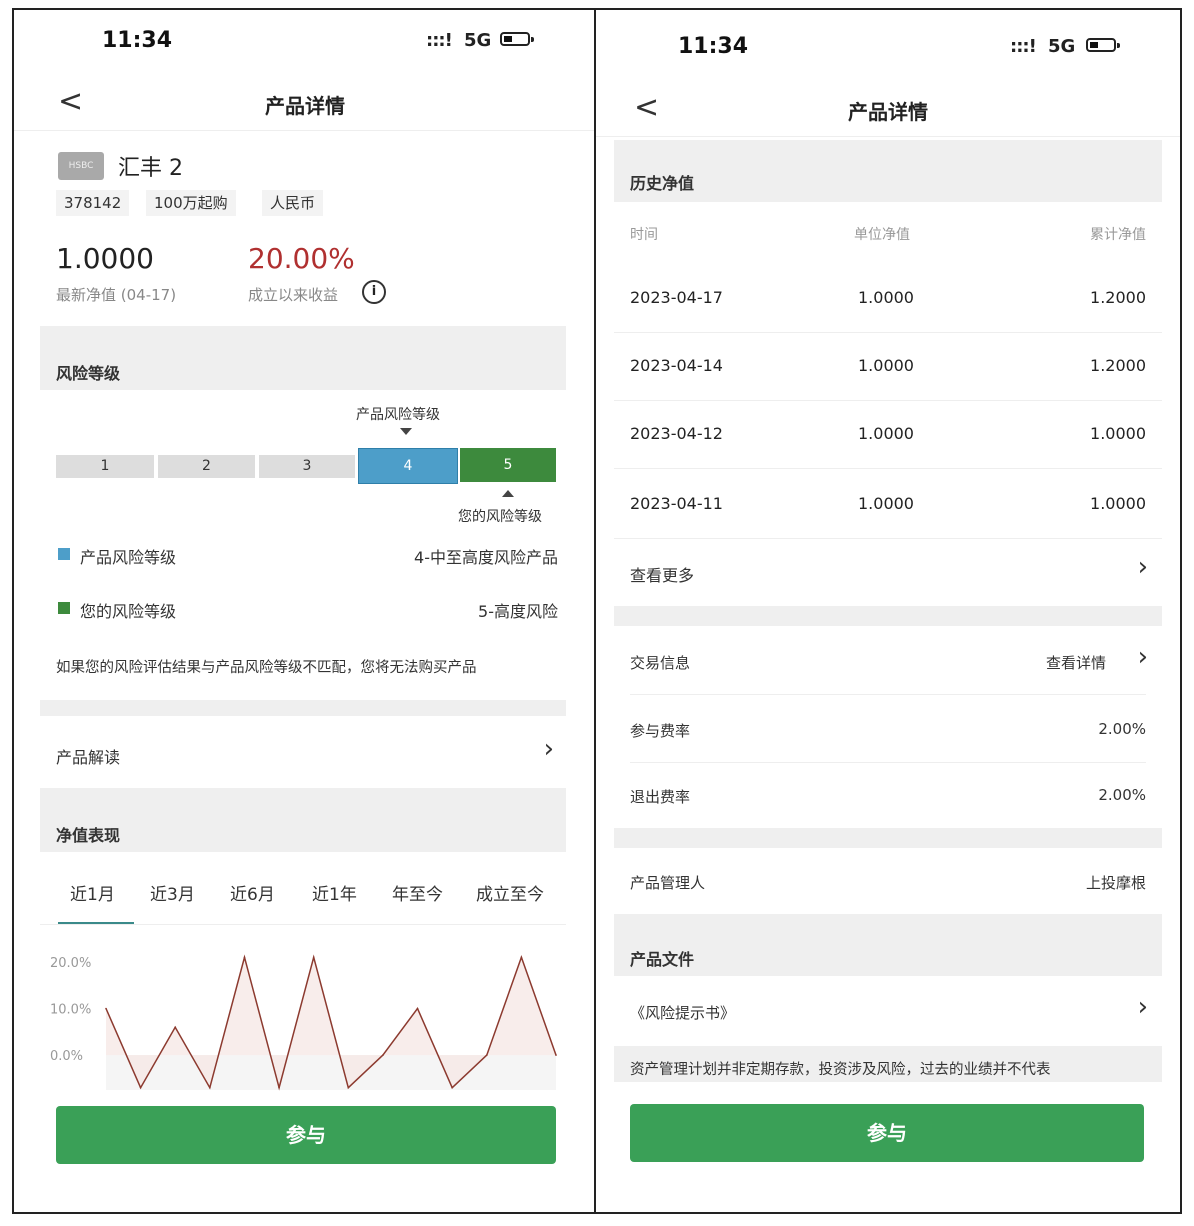  What do you see at coordinates (888, 572) in the screenshot?
I see `view-more-row: 查看更多 ›` at bounding box center [888, 572].